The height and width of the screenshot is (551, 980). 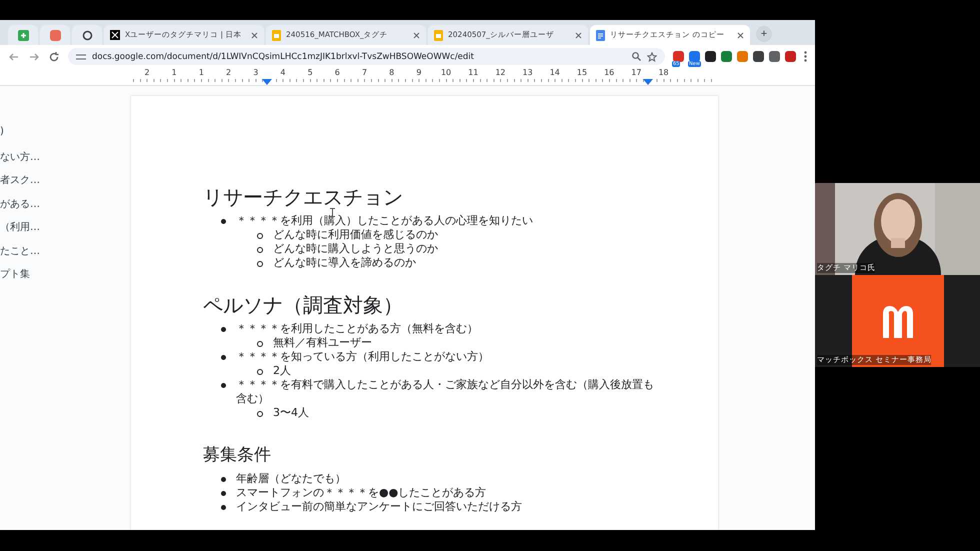 What do you see at coordinates (652, 57) in the screenshot?
I see `star-icon` at bounding box center [652, 57].